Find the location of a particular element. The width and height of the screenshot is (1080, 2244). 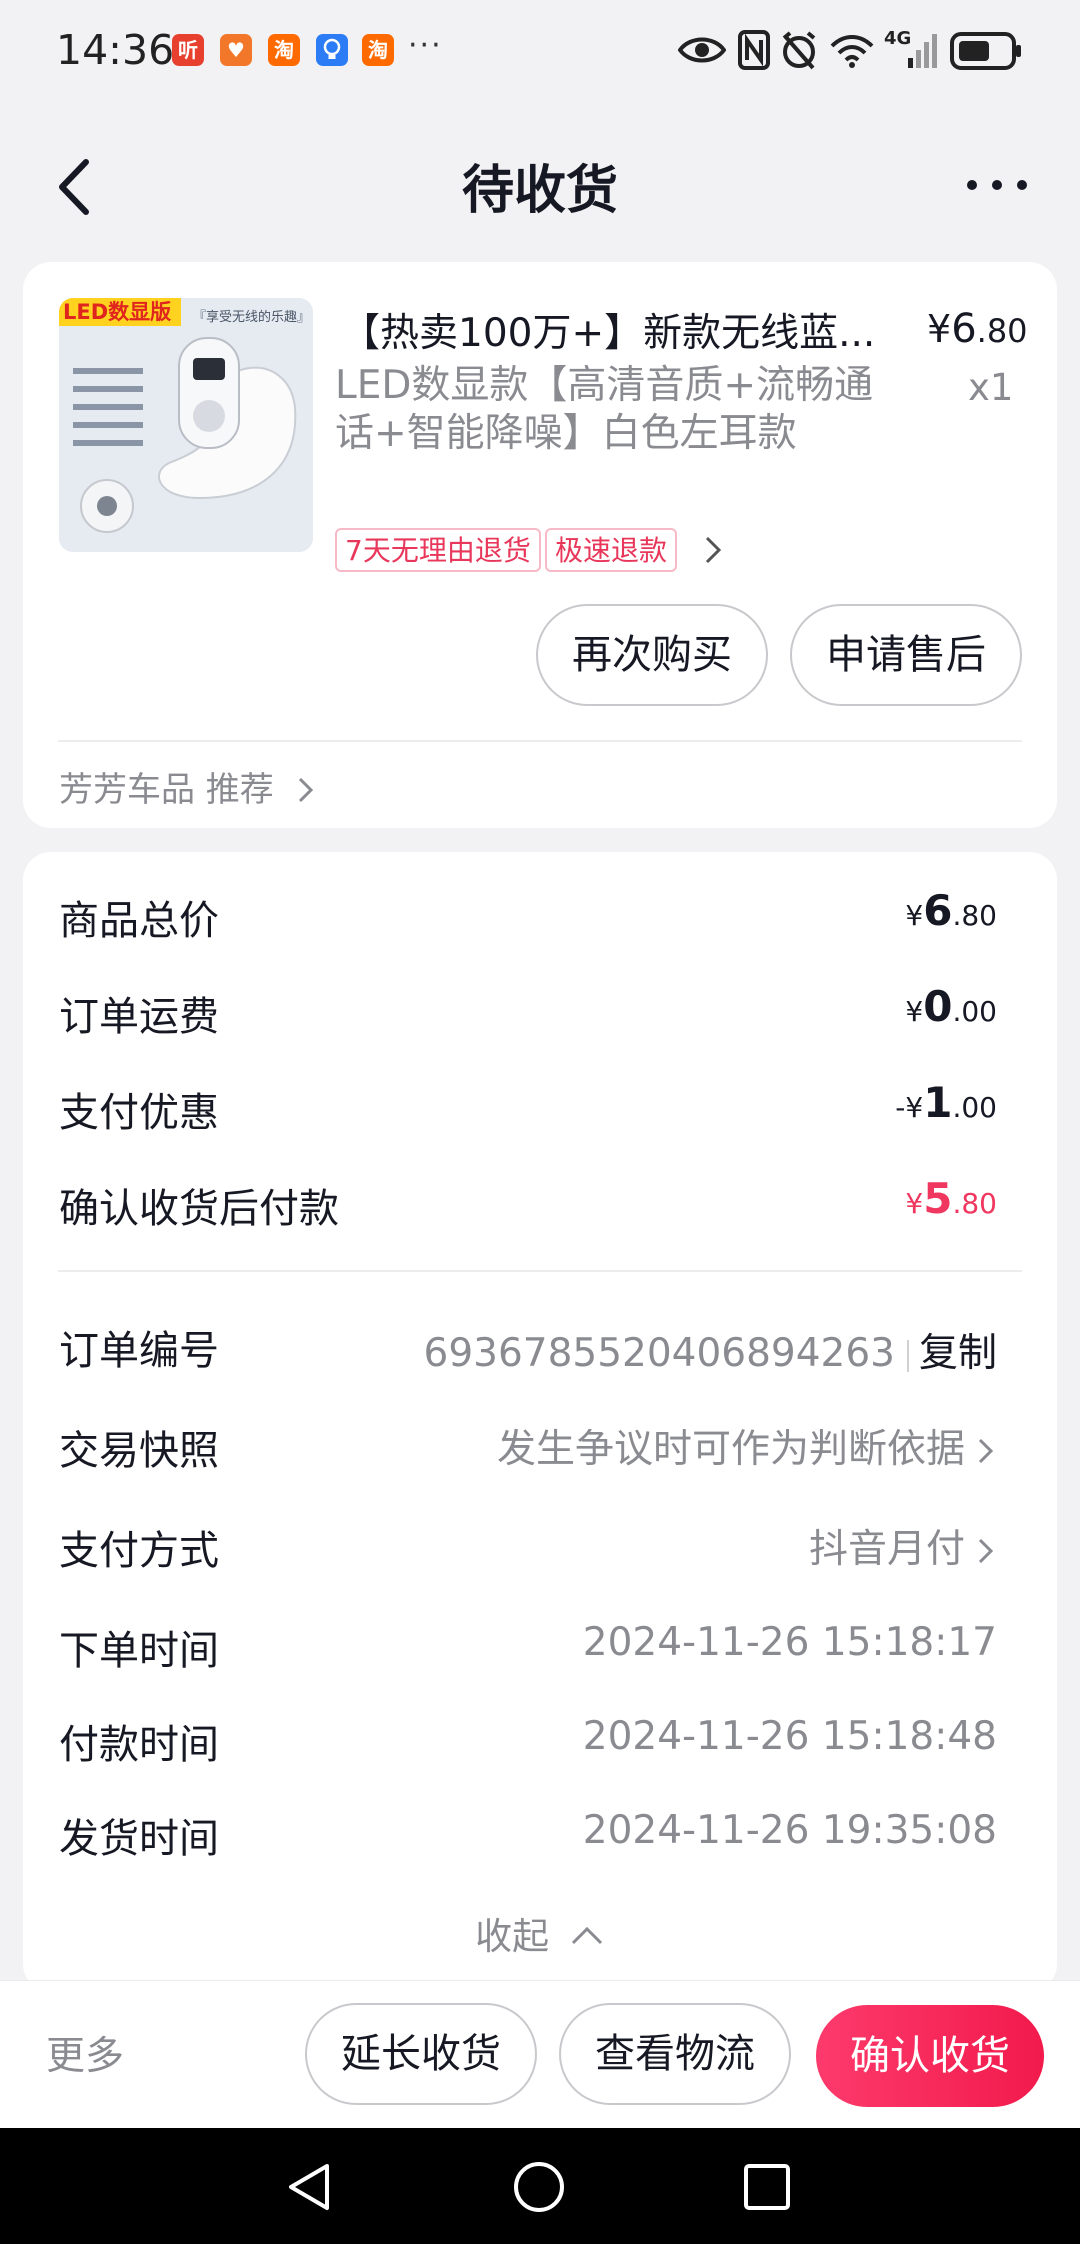

system-home-icon is located at coordinates (539, 2187).